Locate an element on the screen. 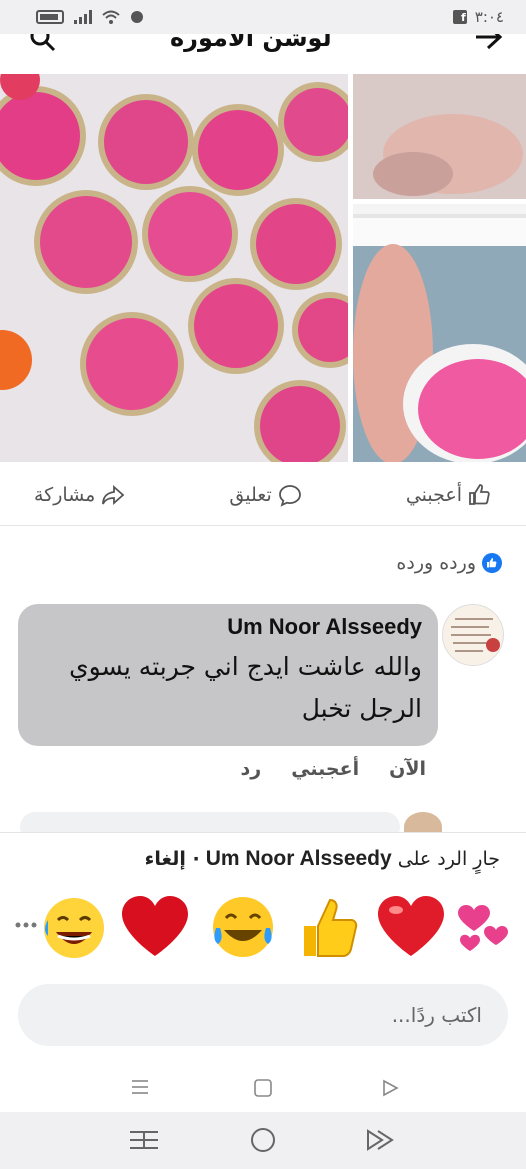 The image size is (526, 1169). menu-lines-icon is located at coordinates (140, 1087).